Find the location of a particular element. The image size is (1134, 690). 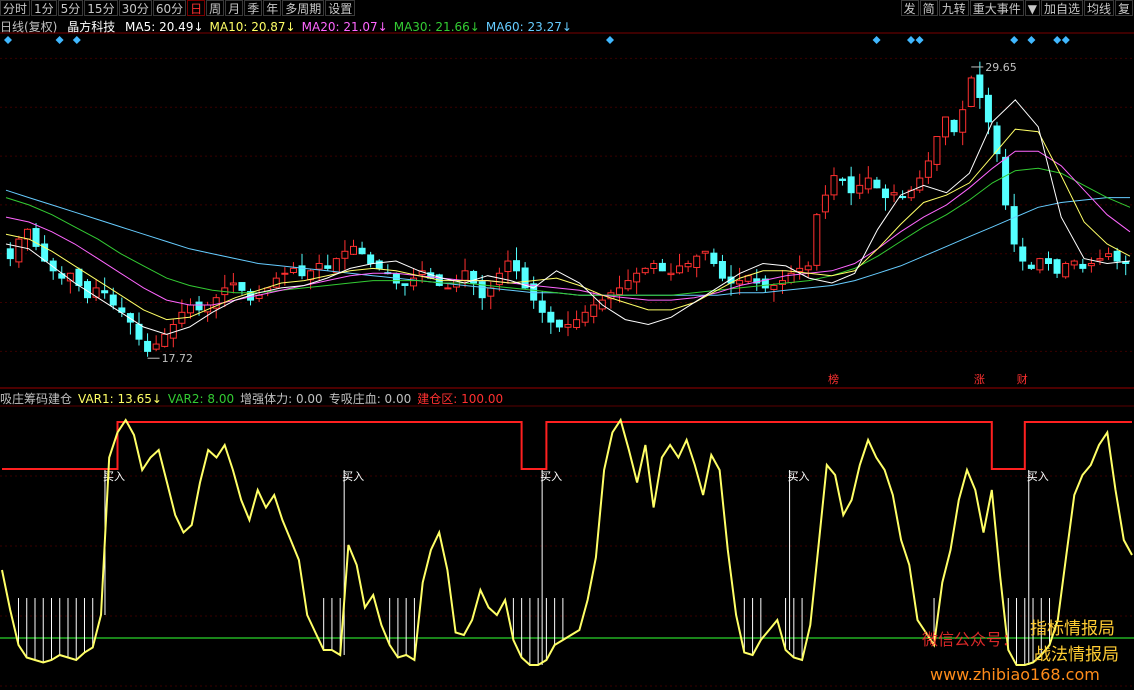

event-mark-2: 财 is located at coordinates (1022, 379).